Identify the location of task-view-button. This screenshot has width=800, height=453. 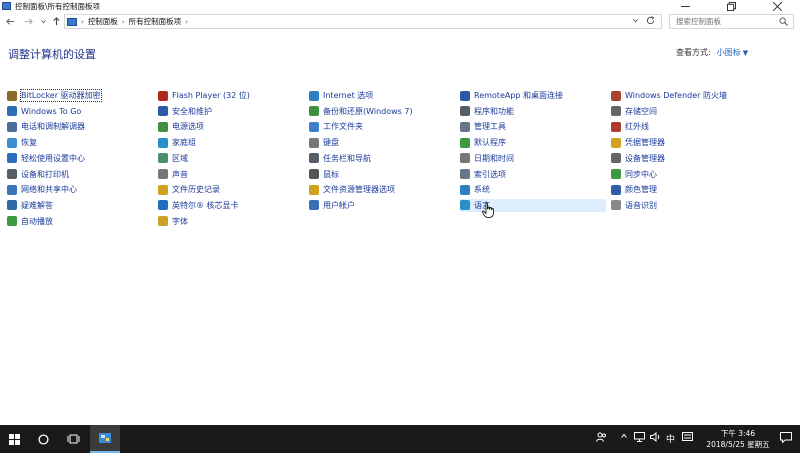
(73, 439).